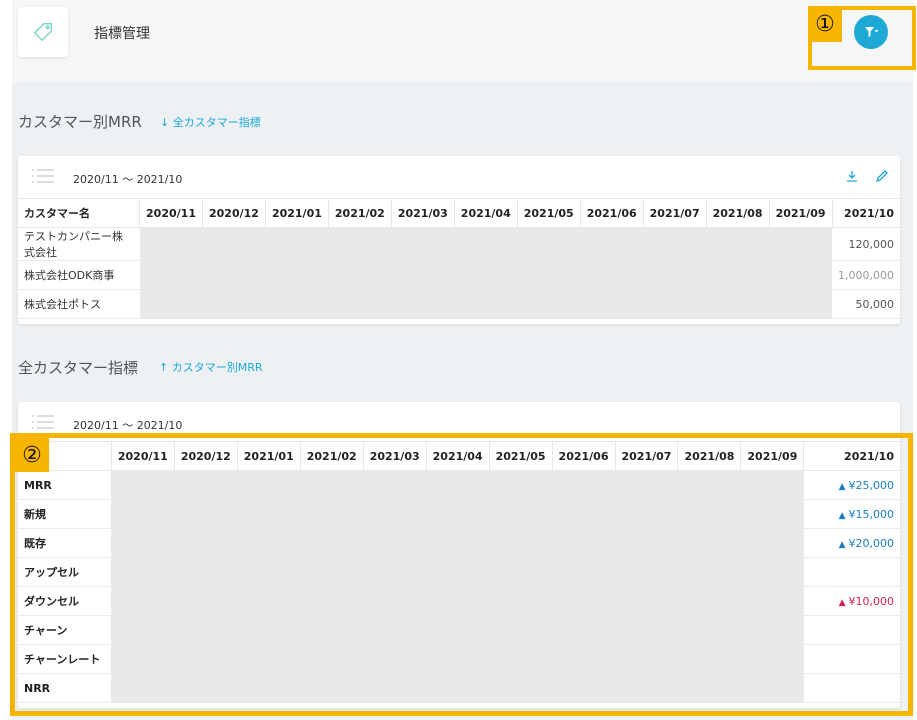 This screenshot has height=720, width=917. What do you see at coordinates (79, 244) in the screenshot?
I see `customer-name: テストカンパニー株式会社` at bounding box center [79, 244].